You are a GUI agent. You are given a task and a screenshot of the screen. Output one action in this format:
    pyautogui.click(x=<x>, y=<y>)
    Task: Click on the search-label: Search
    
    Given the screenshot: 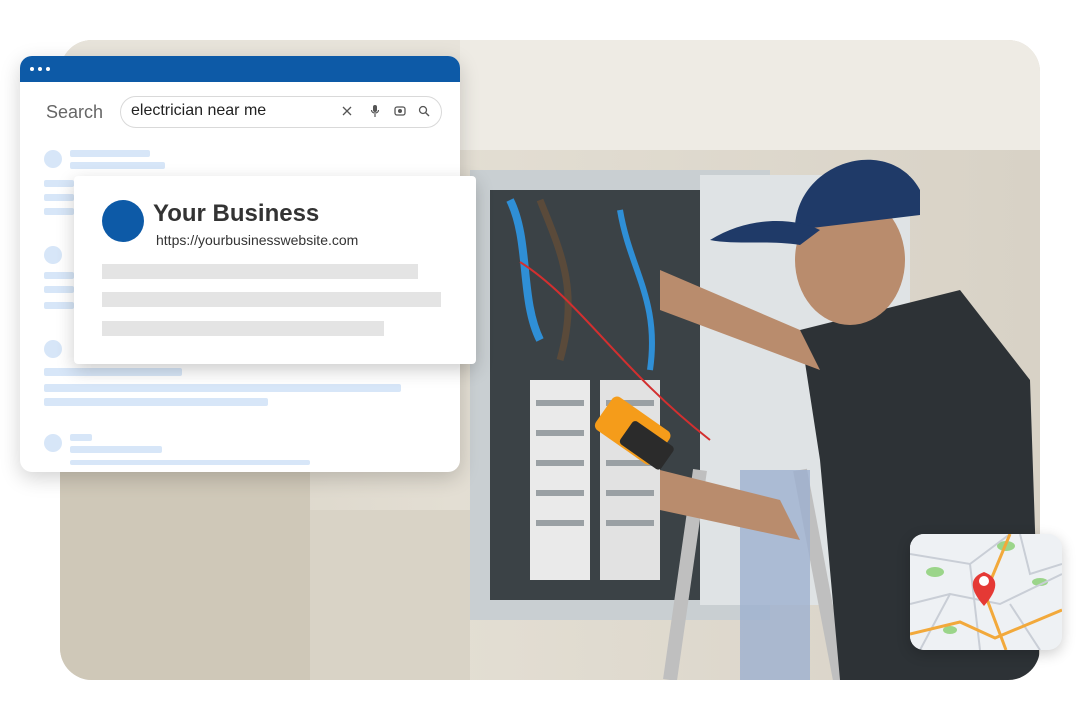 What is the action you would take?
    pyautogui.click(x=75, y=112)
    